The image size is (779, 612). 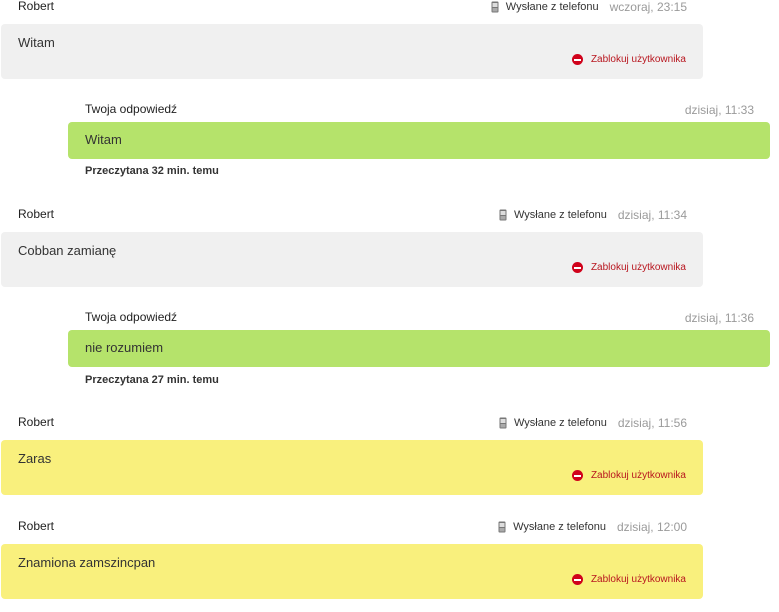 What do you see at coordinates (152, 380) in the screenshot?
I see `read-status: Przeczytana 27 min. temu` at bounding box center [152, 380].